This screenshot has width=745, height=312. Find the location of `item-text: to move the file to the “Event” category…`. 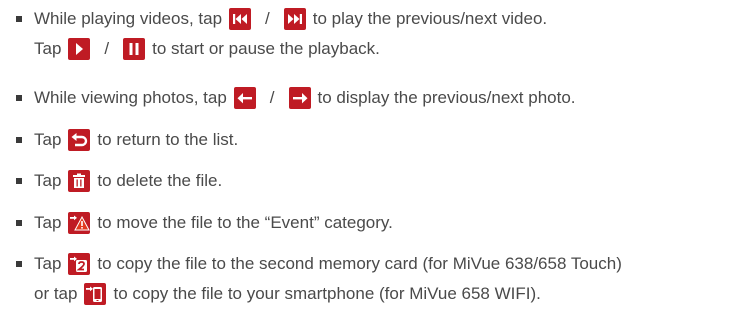

item-text: to move the file to the “Event” category… is located at coordinates (245, 222).